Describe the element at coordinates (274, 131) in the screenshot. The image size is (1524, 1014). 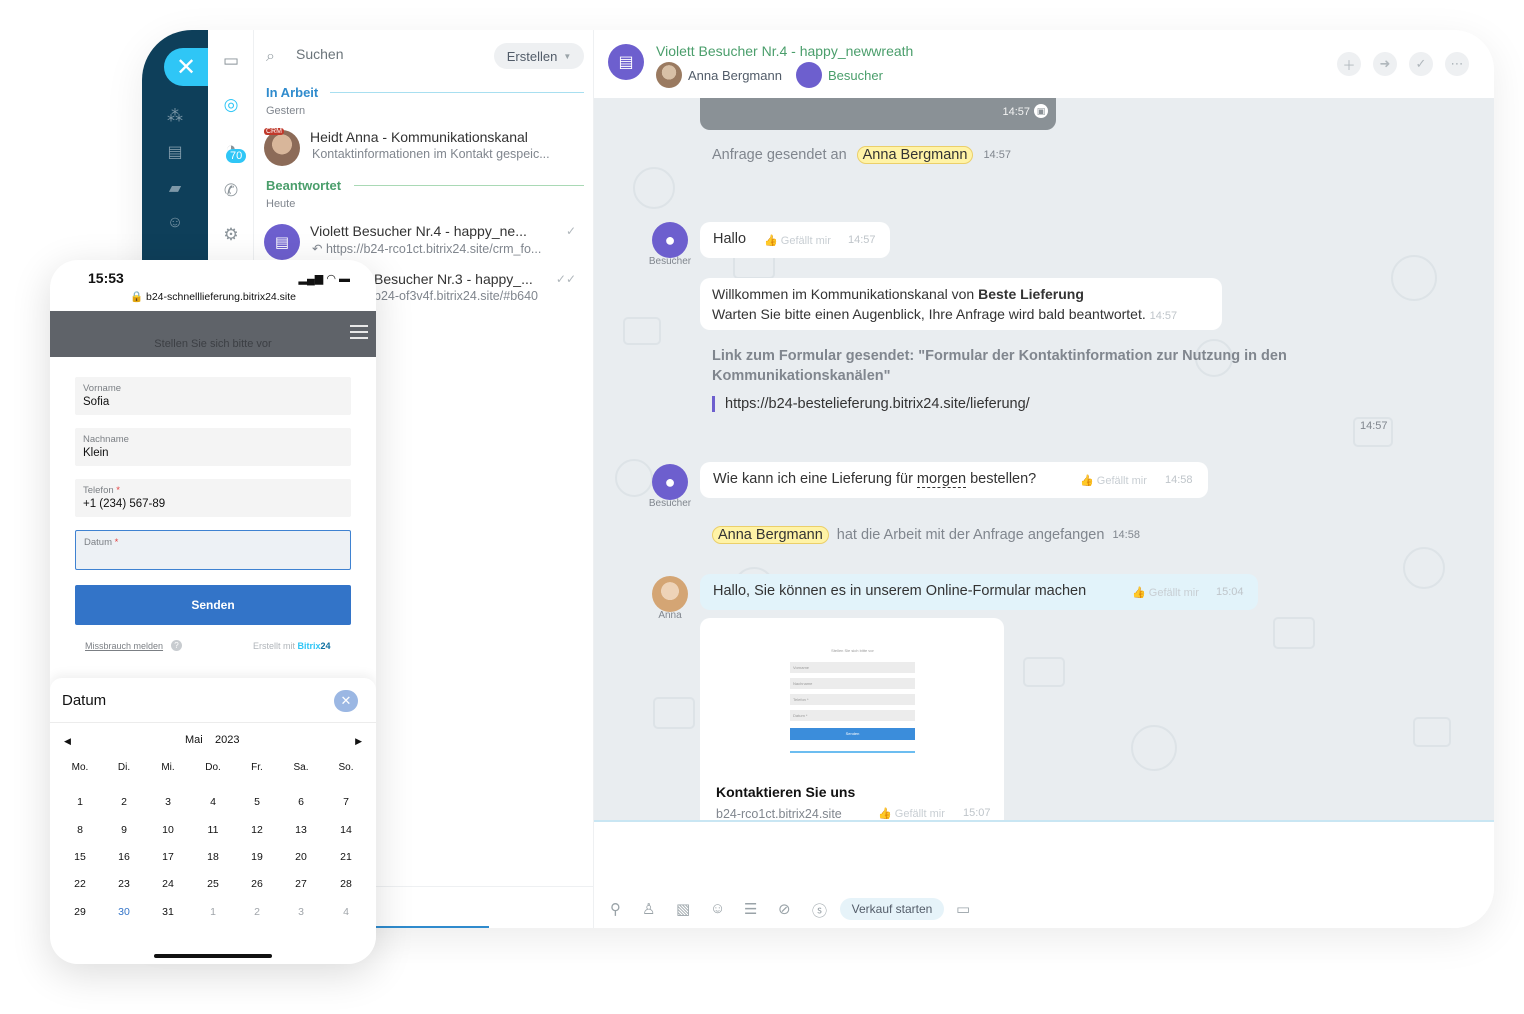
I see `crm-tag: CRM` at that location.